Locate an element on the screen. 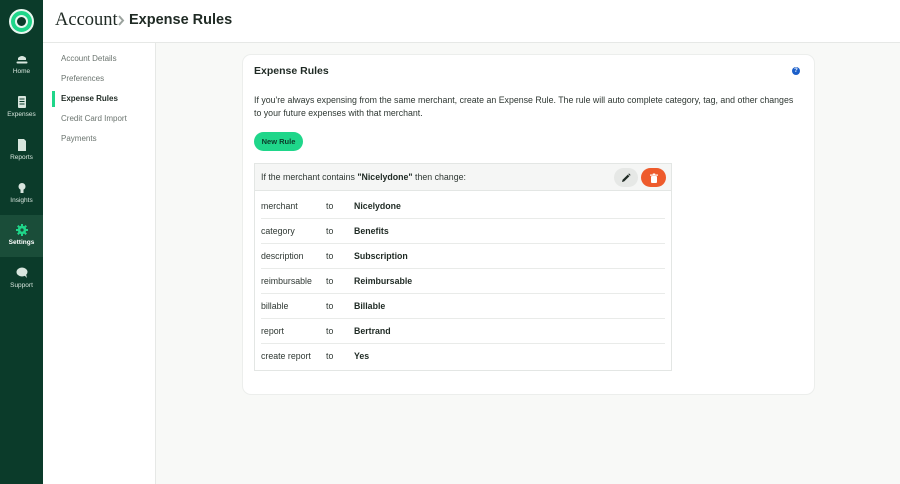  rule-value: Nicelydone is located at coordinates (377, 206).